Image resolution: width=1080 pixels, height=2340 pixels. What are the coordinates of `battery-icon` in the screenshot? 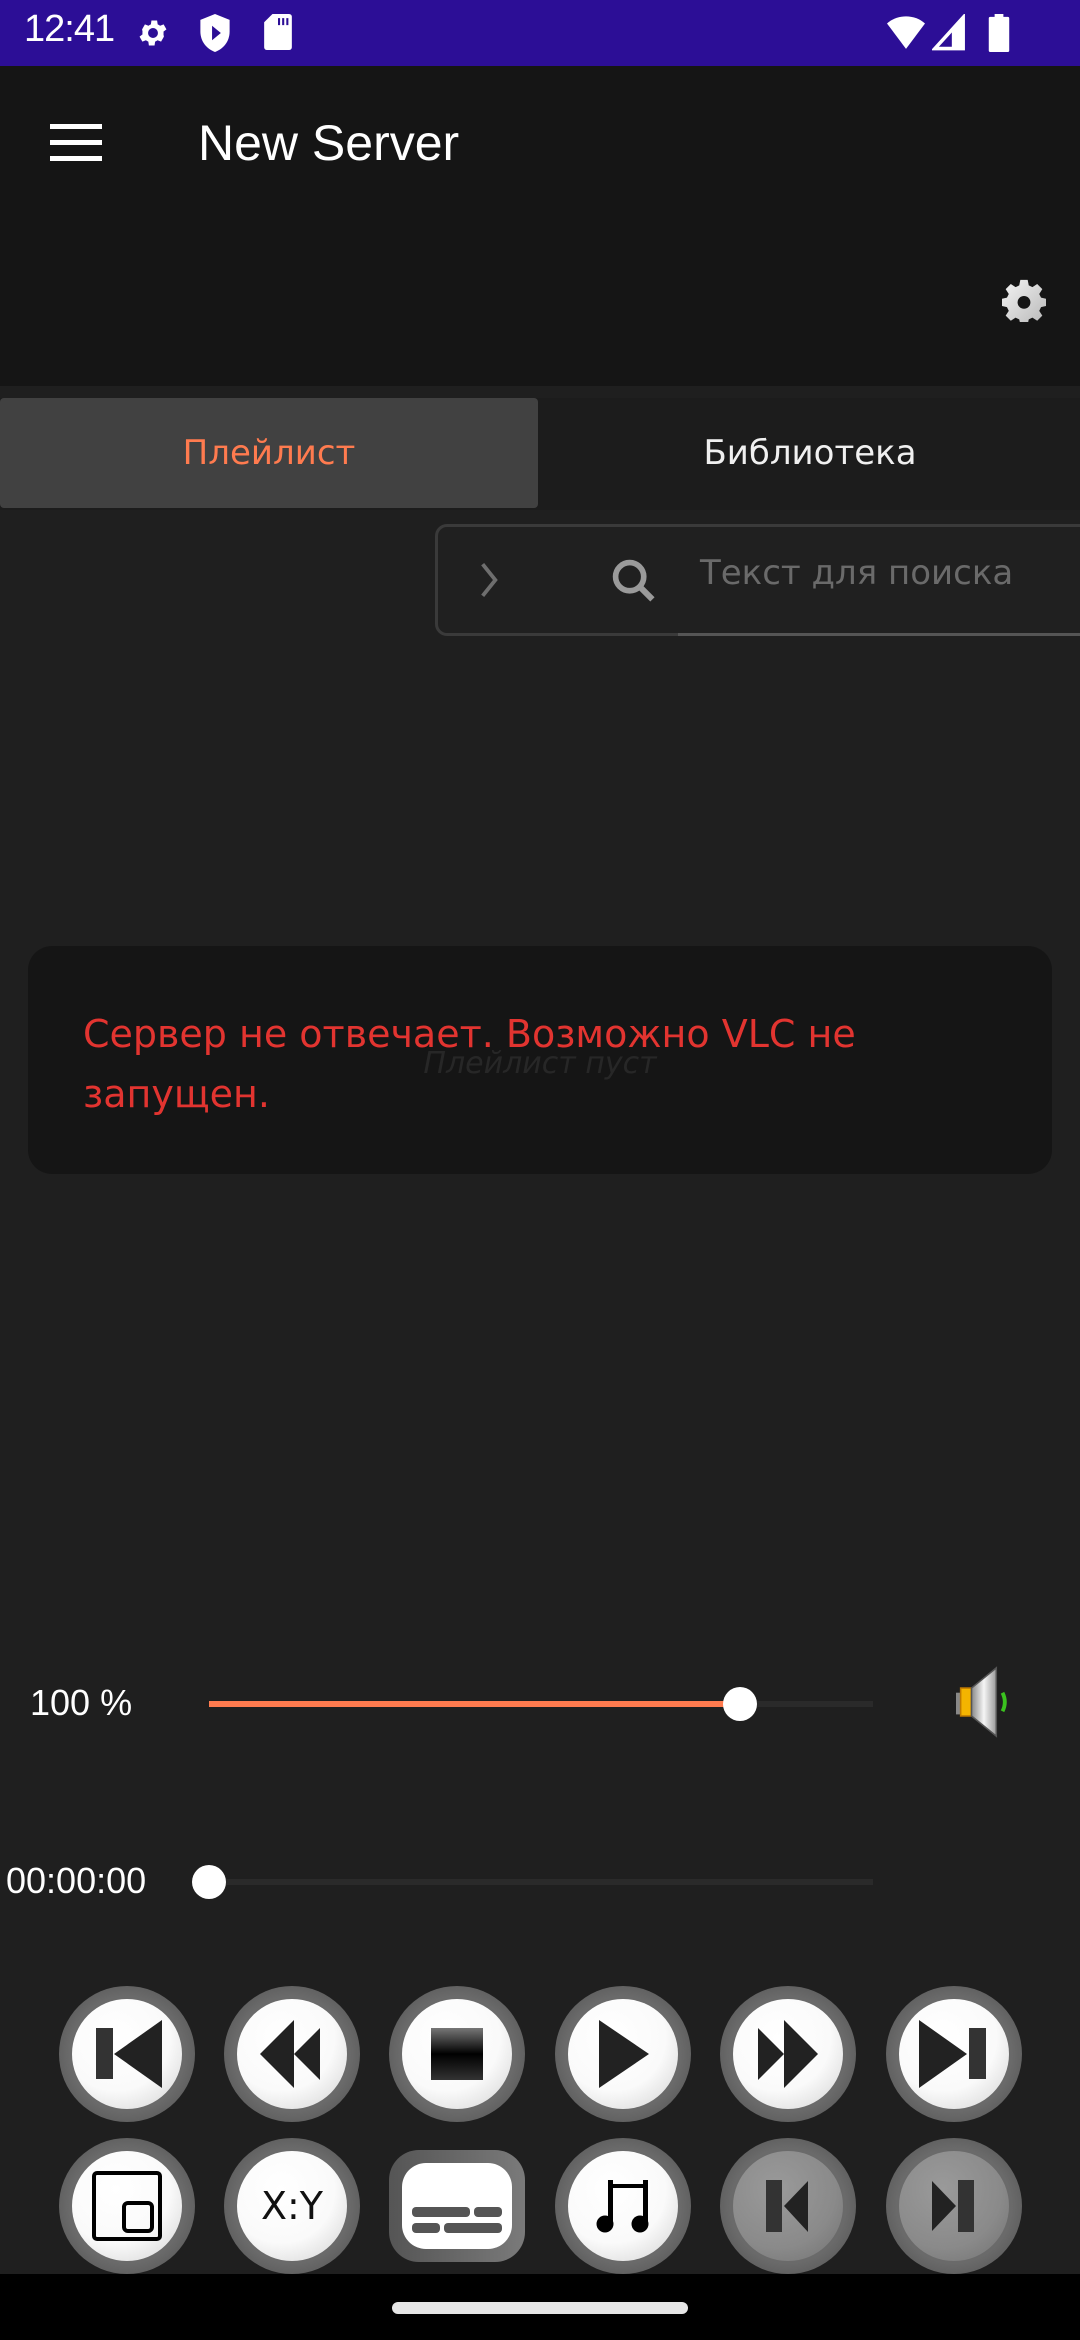 It's located at (999, 33).